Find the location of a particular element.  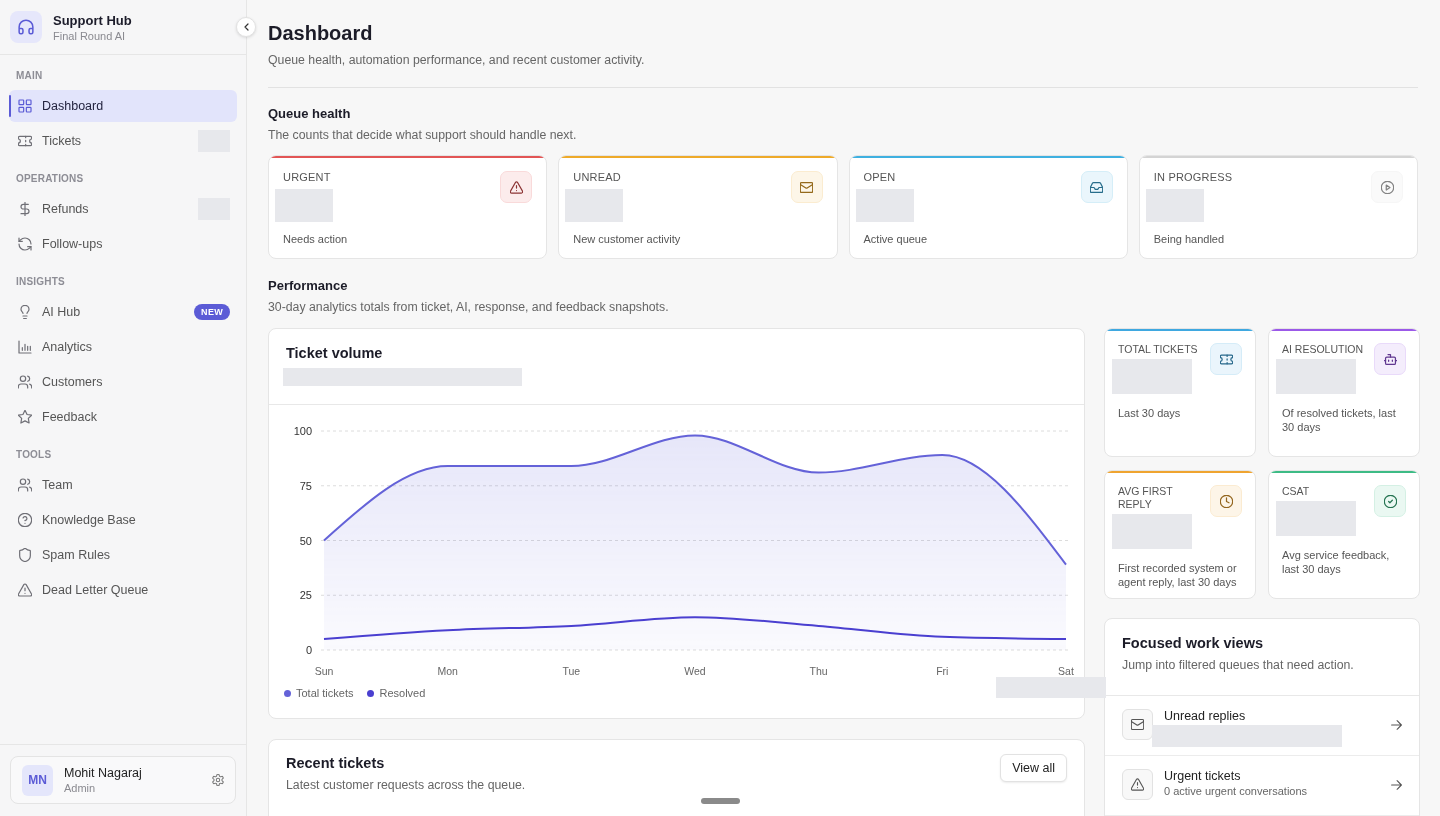

metric-caption: First recorded system or agent reply, last 30 days is located at coordinates (1178, 575).